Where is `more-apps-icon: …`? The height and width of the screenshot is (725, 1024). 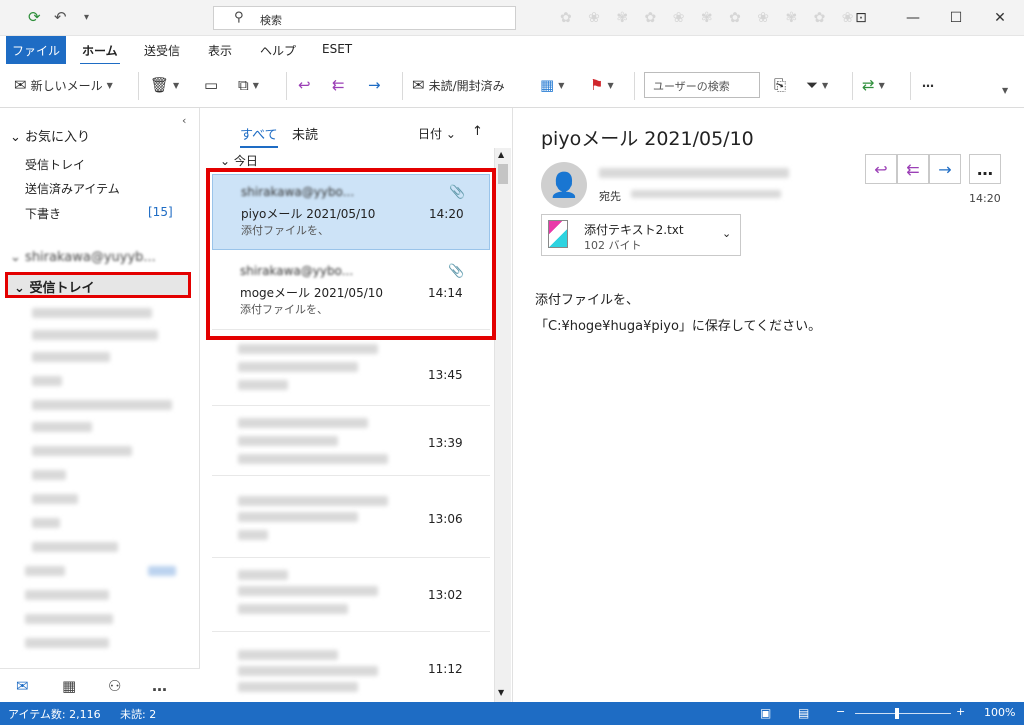 more-apps-icon: … is located at coordinates (159, 686).